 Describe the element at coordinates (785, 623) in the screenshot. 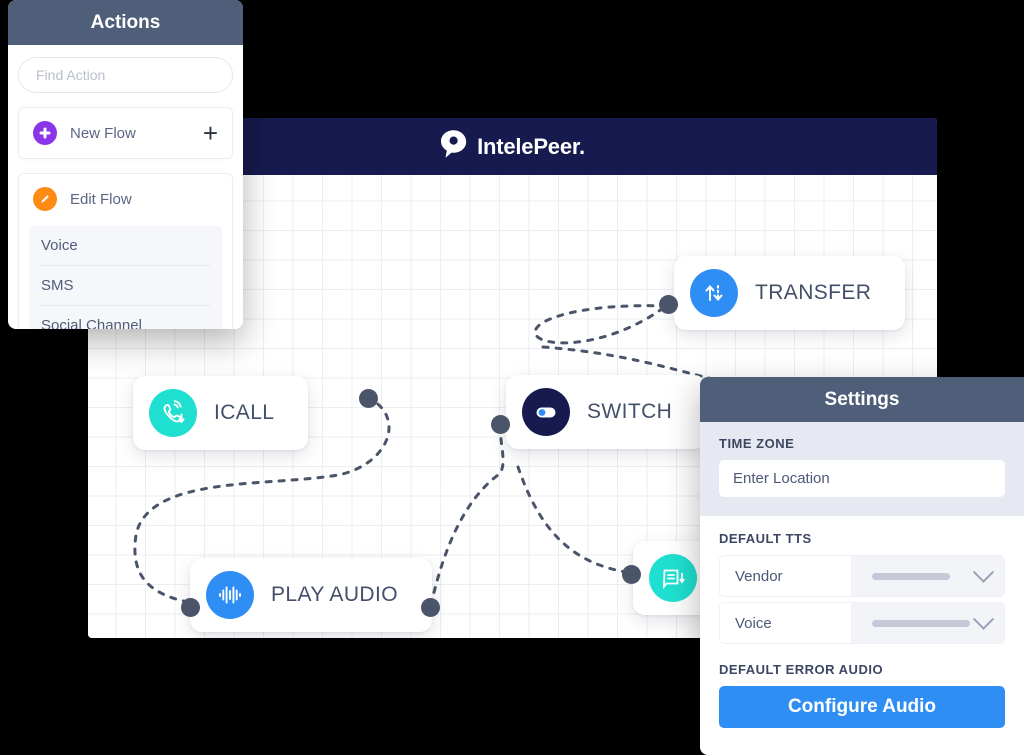

I see `voice-label: Voice` at that location.